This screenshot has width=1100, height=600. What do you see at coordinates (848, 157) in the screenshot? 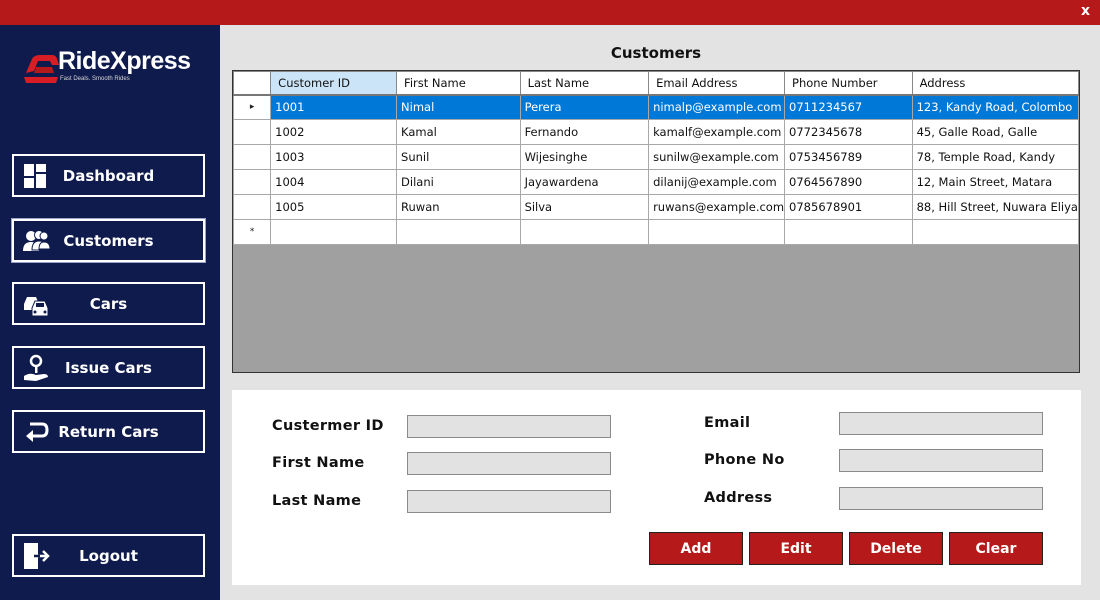
I see `table-cell: 0753456789` at bounding box center [848, 157].